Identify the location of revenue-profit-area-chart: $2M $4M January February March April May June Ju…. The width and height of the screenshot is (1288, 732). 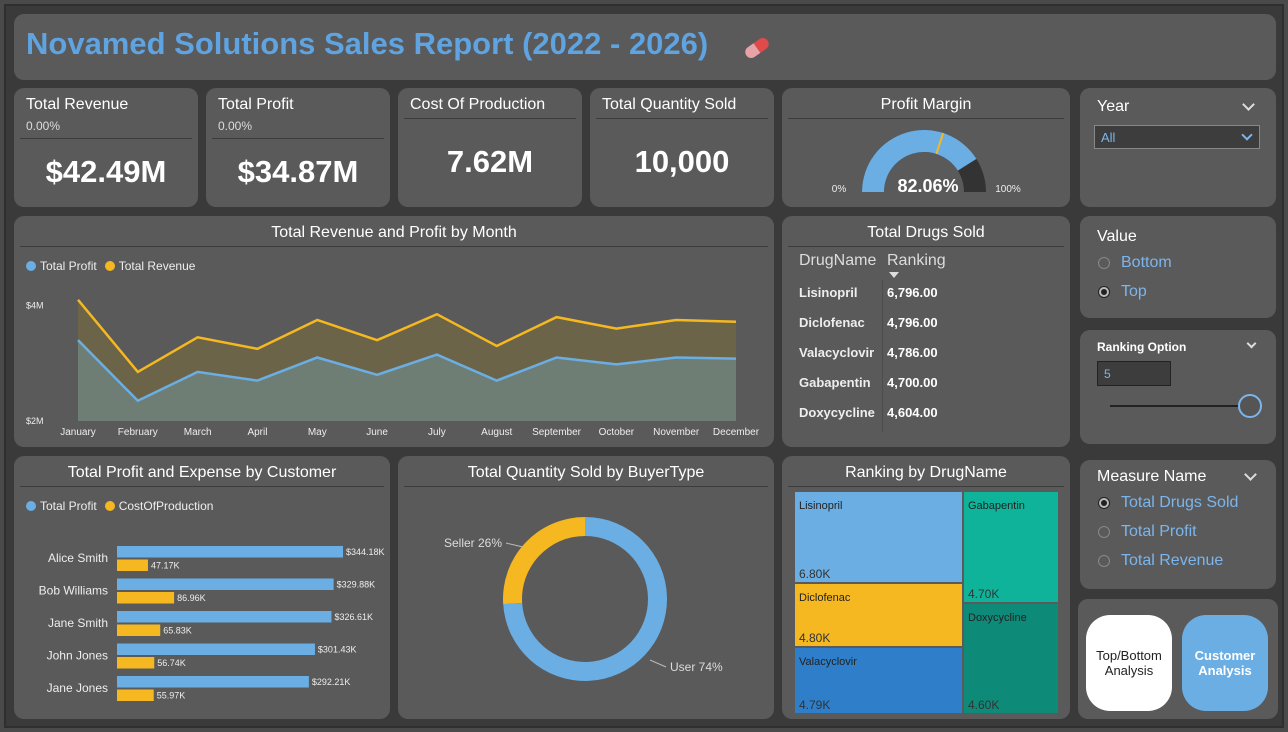
(393, 368).